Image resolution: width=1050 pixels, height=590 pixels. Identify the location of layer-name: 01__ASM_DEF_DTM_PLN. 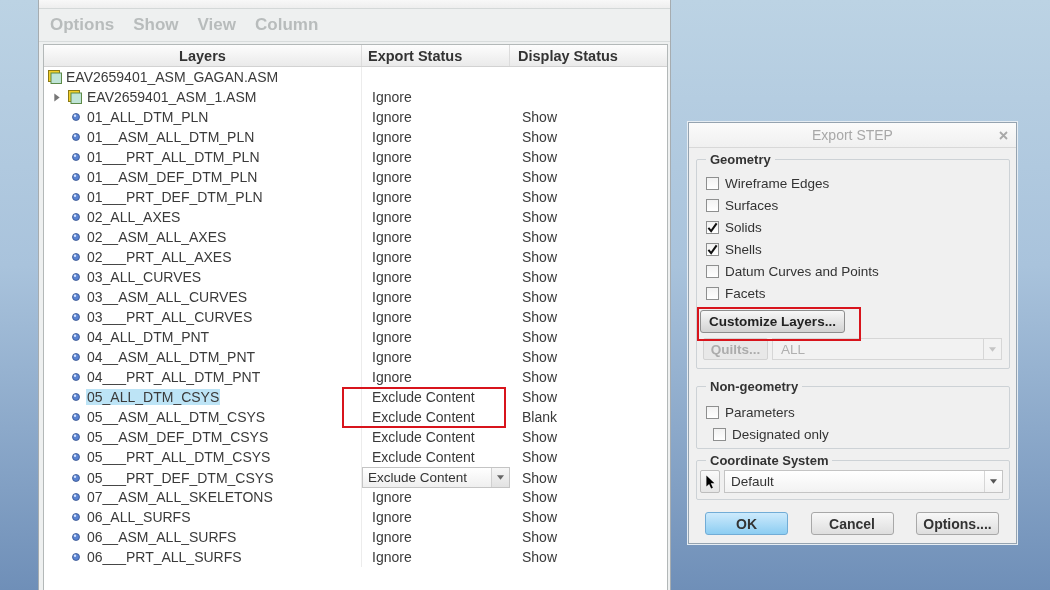
(172, 177).